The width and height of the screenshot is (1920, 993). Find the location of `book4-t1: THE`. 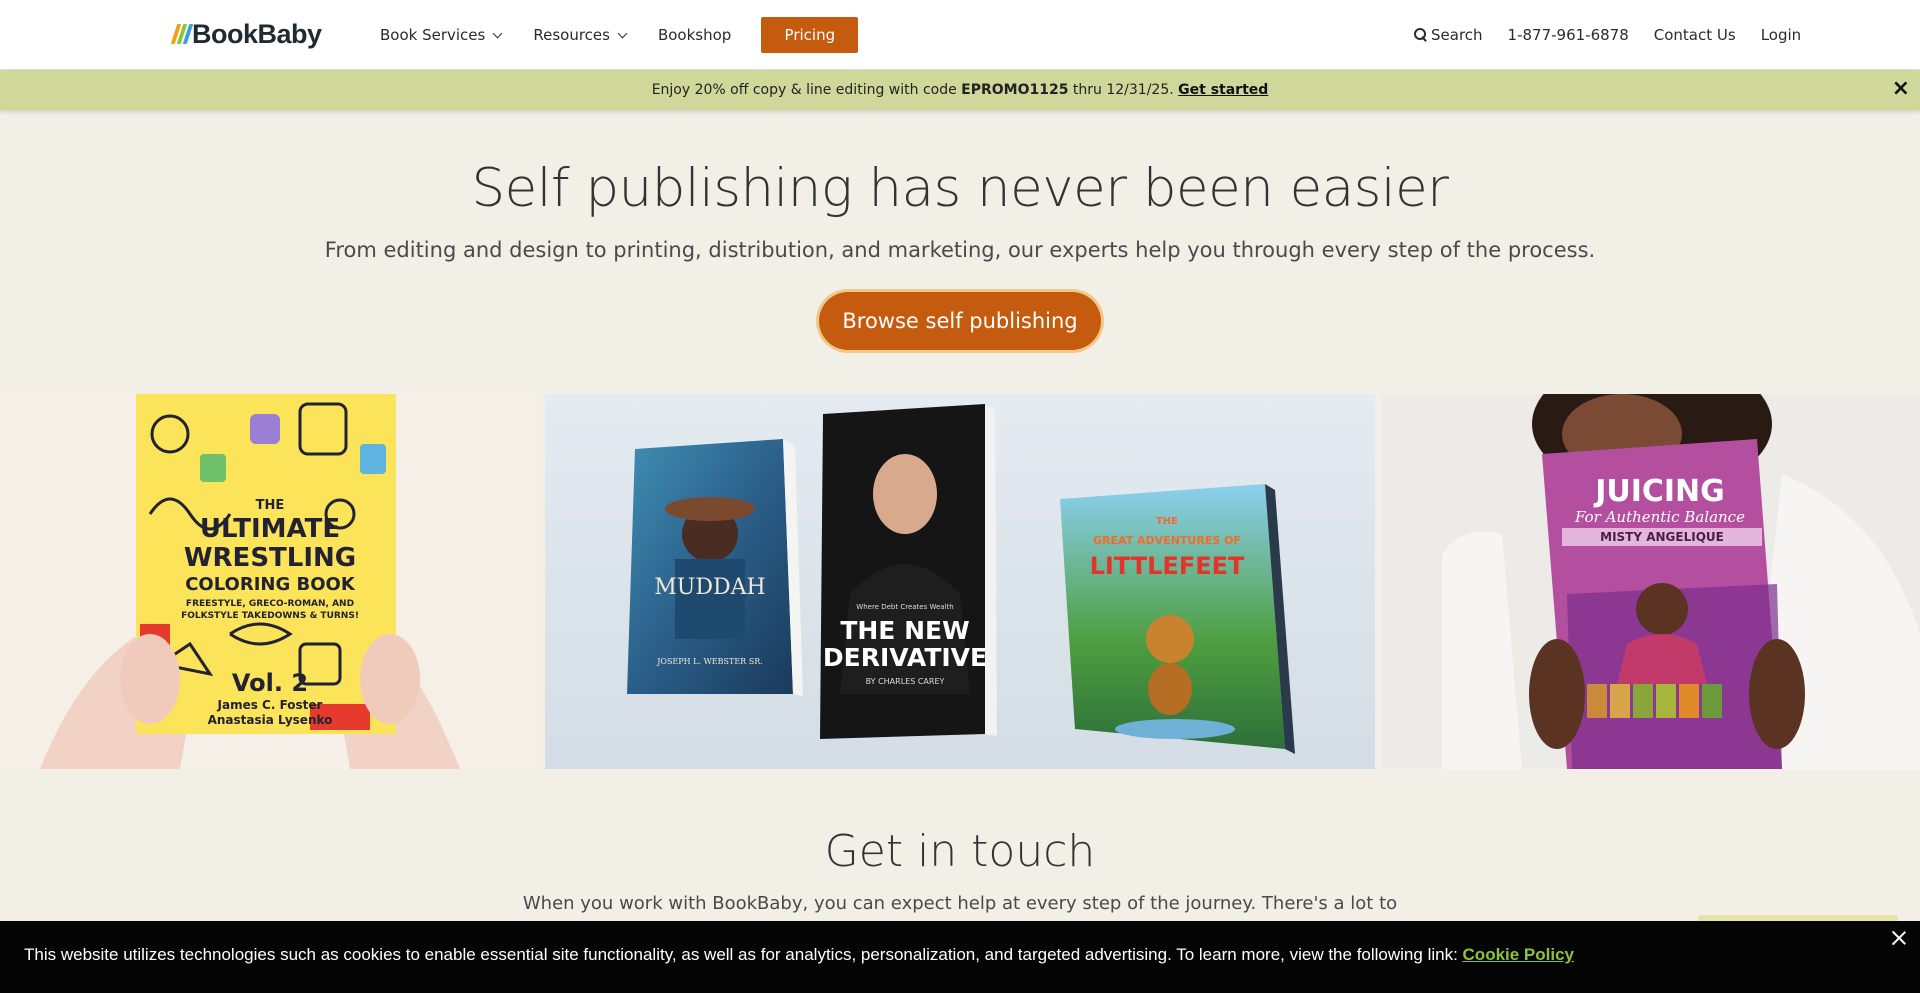

book4-t1: THE is located at coordinates (1167, 521).